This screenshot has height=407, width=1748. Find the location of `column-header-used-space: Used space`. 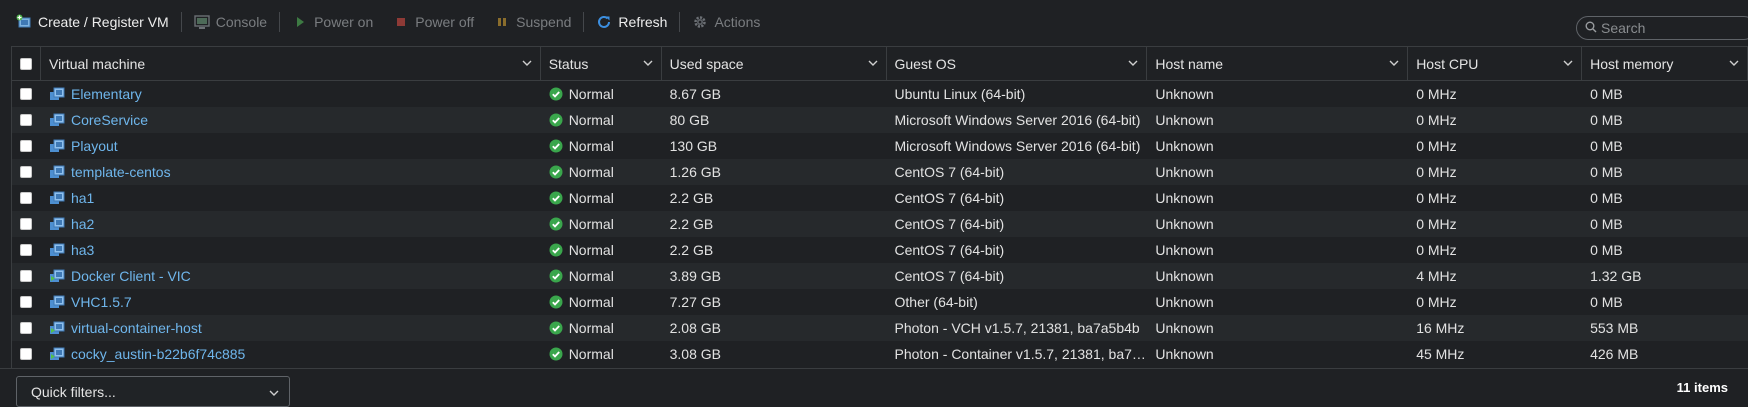

column-header-used-space: Used space is located at coordinates (774, 64).